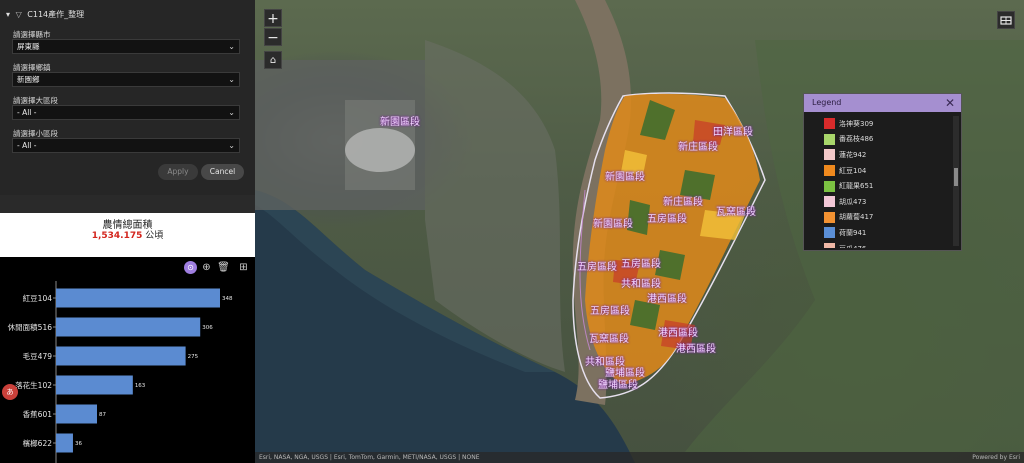  I want to click on legend-title: Legend, so click(827, 102).